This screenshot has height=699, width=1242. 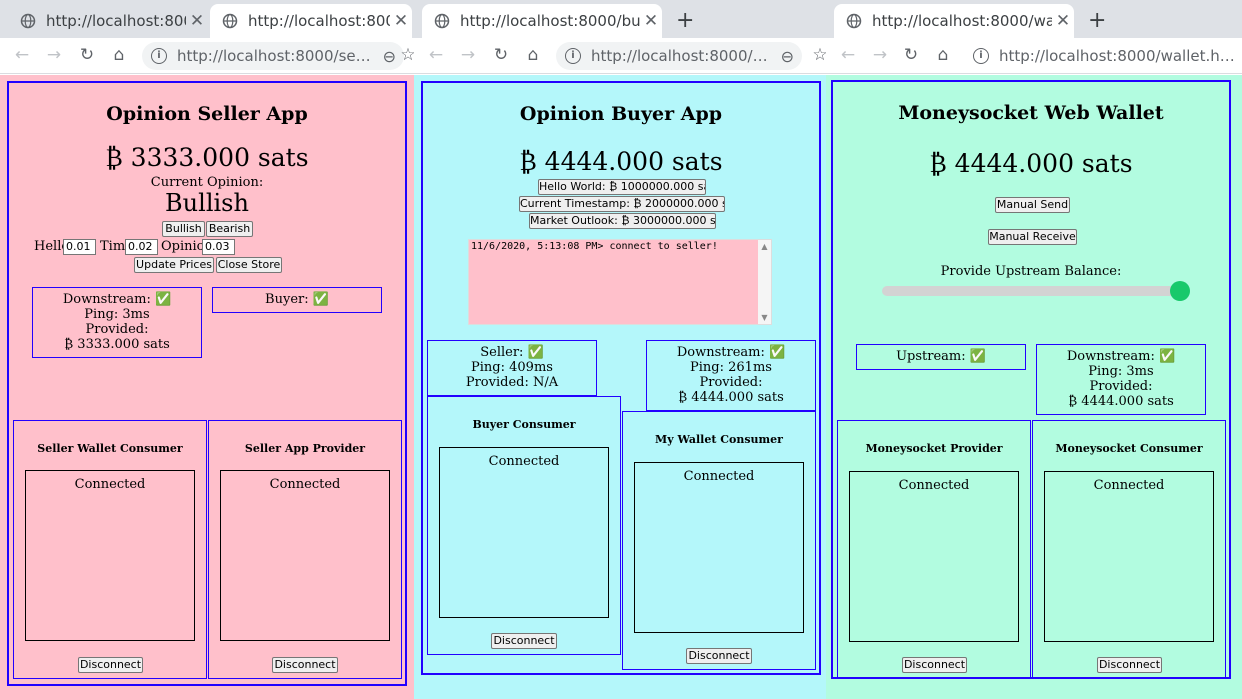 What do you see at coordinates (207, 157) in the screenshot?
I see `balance: ₿ 3333.000 sats` at bounding box center [207, 157].